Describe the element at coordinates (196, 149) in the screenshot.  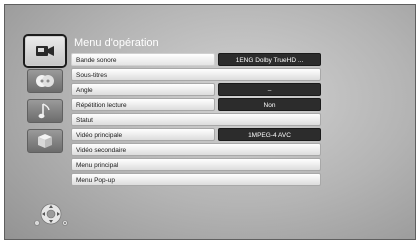
I see `row-label: Vidéo secondaire` at that location.